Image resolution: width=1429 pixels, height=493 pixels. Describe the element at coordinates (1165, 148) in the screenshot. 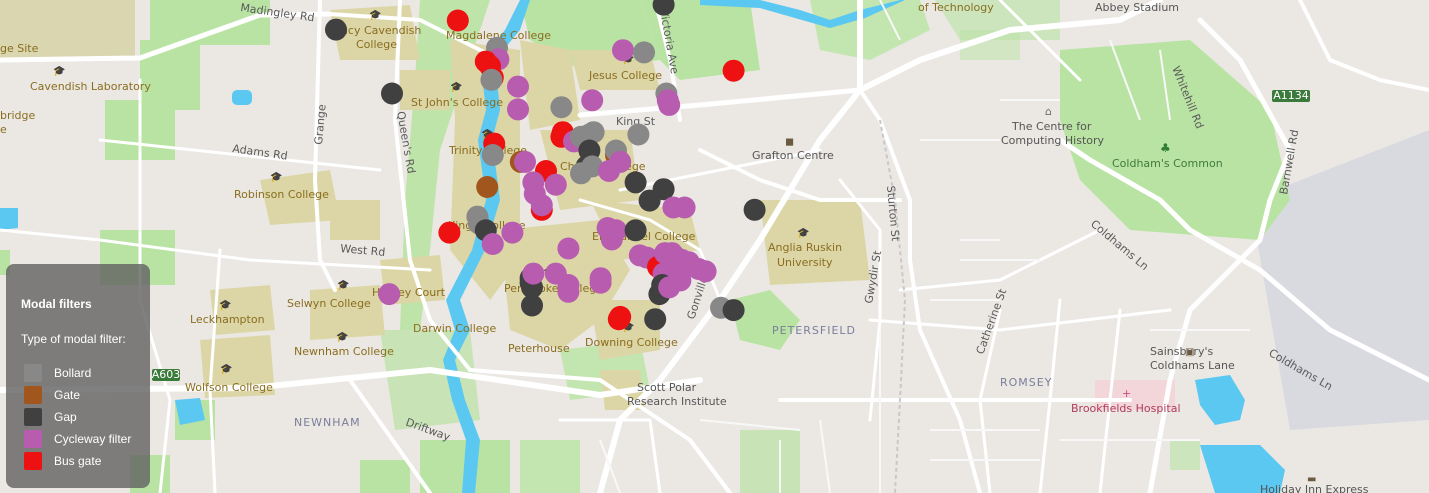

I see `tree-icon: ♣` at that location.